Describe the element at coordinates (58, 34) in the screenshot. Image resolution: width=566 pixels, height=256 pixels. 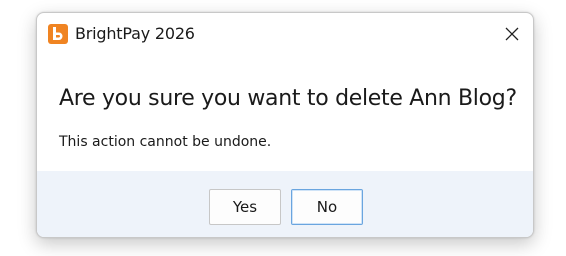
I see `brightpay-logo-icon` at that location.